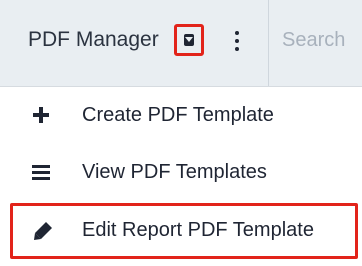 This screenshot has height=266, width=362. What do you see at coordinates (93, 40) in the screenshot?
I see `module-title: PDF Manager` at bounding box center [93, 40].